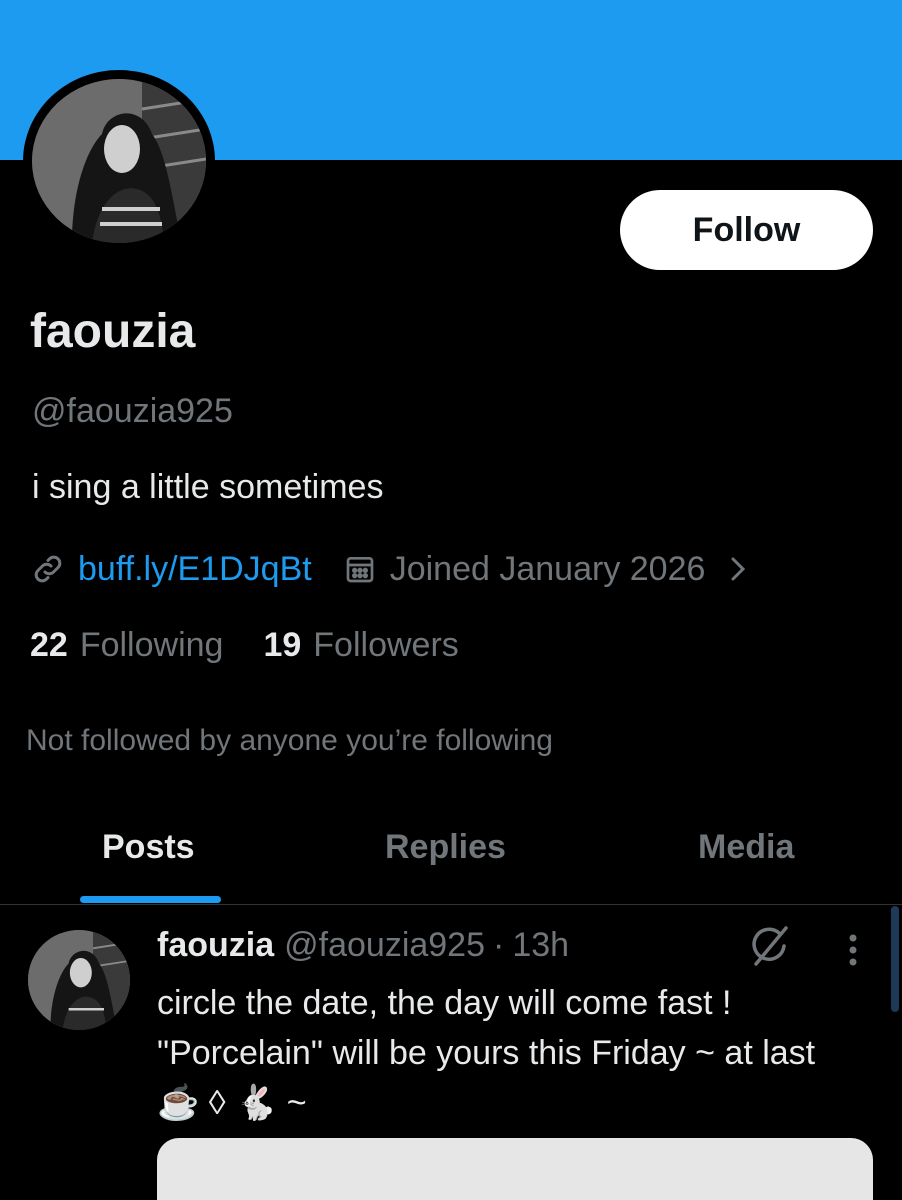  Describe the element at coordinates (215, 945) in the screenshot. I see `post-author-name: faouzia` at that location.